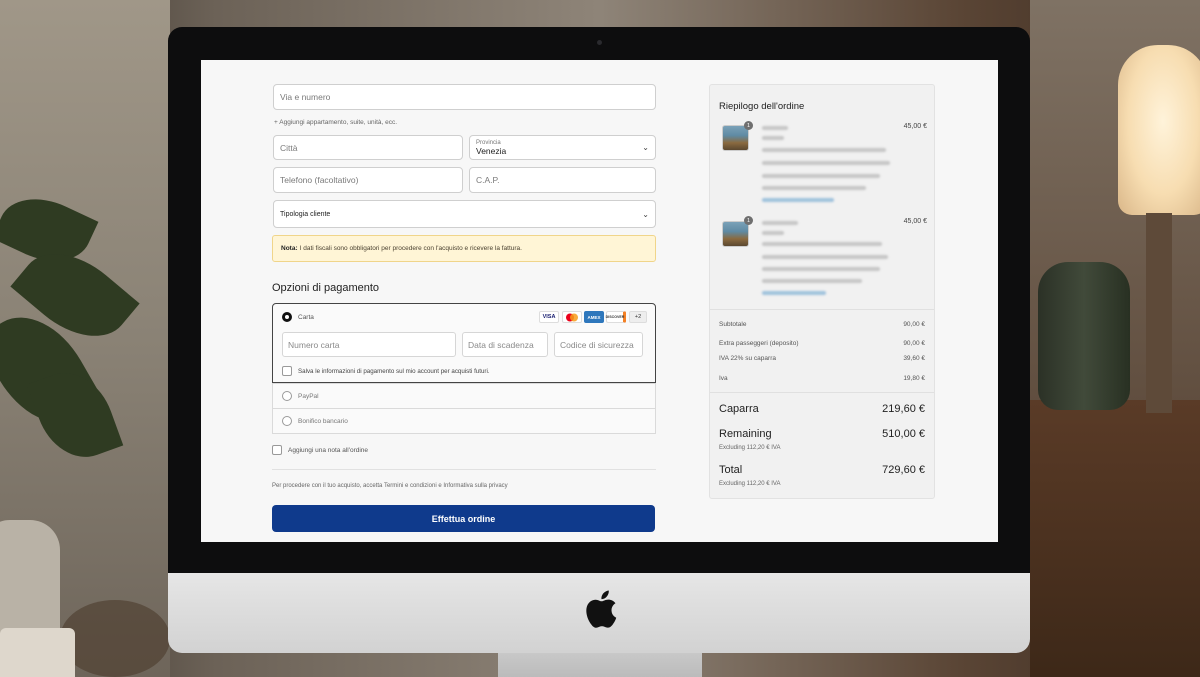 Image resolution: width=1200 pixels, height=677 pixels. What do you see at coordinates (914, 343) in the screenshot?
I see `extra-value: 90,00 €` at bounding box center [914, 343].